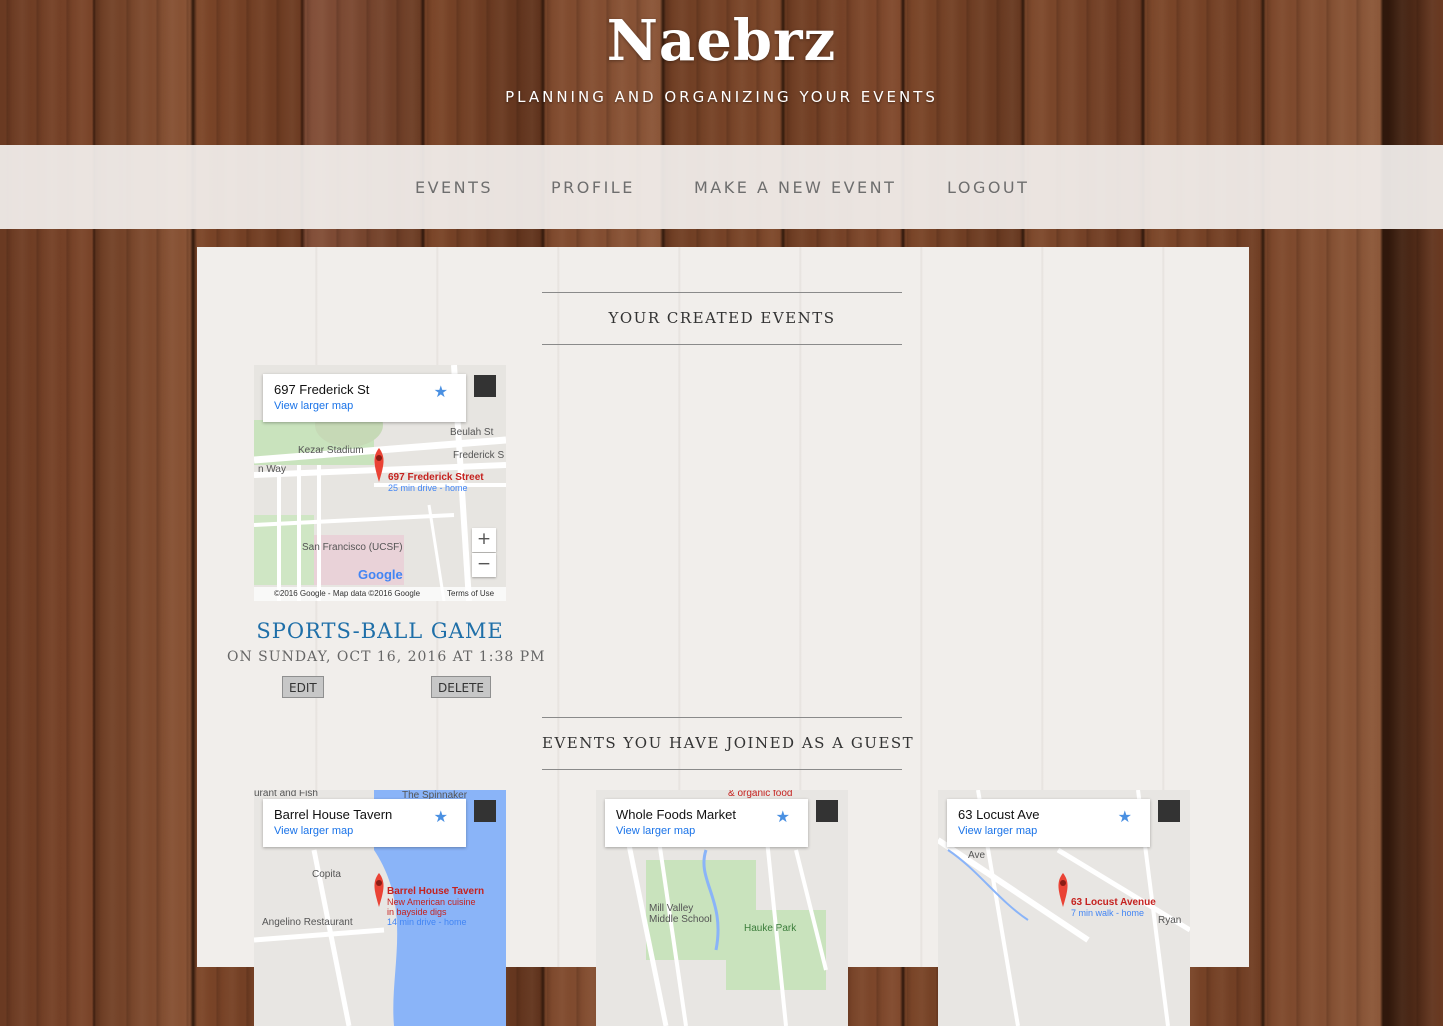 This screenshot has width=1443, height=1026. Describe the element at coordinates (427, 922) in the screenshot. I see `map-pin-sublabel: 14 min drive - home` at that location.